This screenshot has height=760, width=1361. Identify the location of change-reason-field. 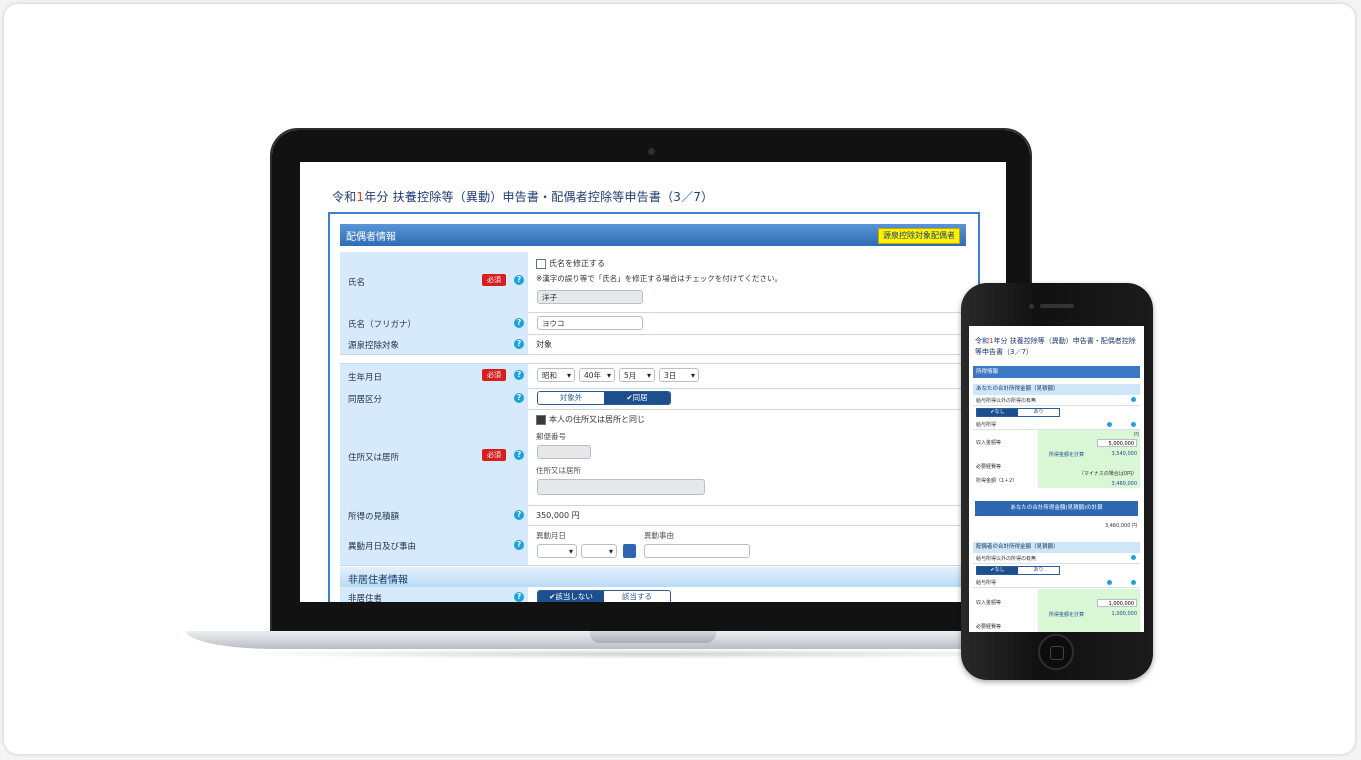
(697, 551).